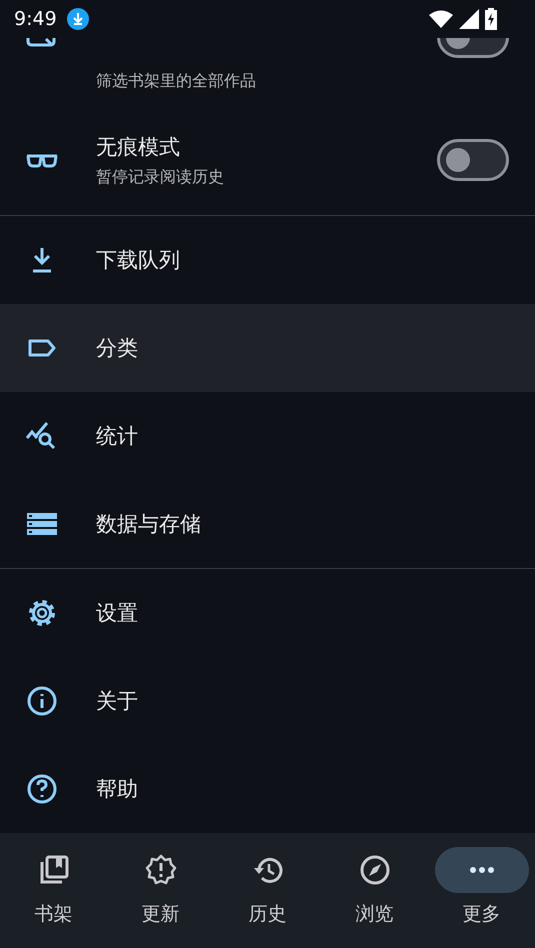 This screenshot has height=948, width=535. Describe the element at coordinates (160, 870) in the screenshot. I see `alert-badge-icon` at that location.